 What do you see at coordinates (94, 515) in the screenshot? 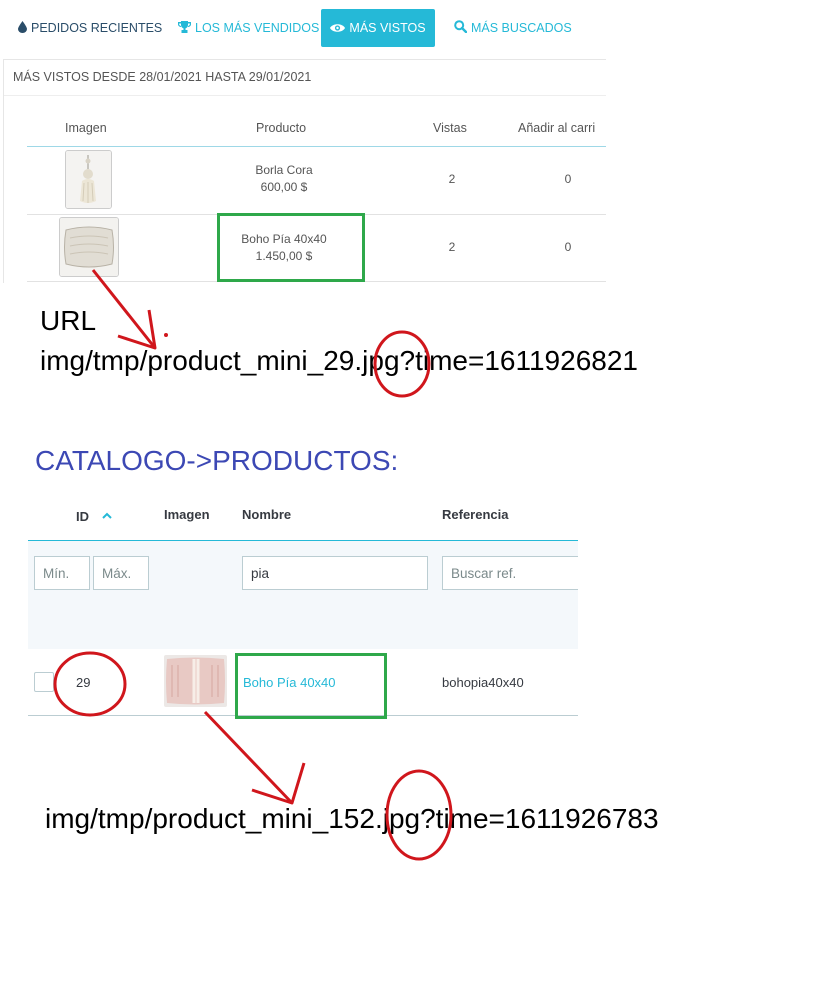
I see `col-header-id: ID` at bounding box center [94, 515].